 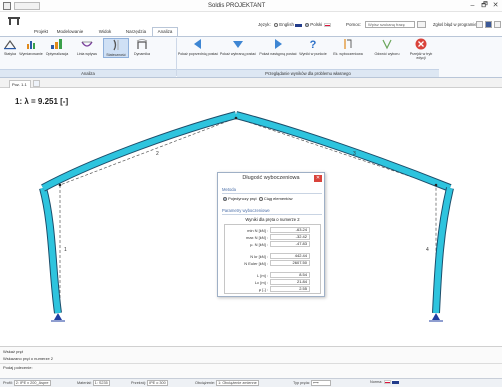 What do you see at coordinates (354, 24) in the screenshot?
I see `help-label: Pomoc:` at bounding box center [354, 24].